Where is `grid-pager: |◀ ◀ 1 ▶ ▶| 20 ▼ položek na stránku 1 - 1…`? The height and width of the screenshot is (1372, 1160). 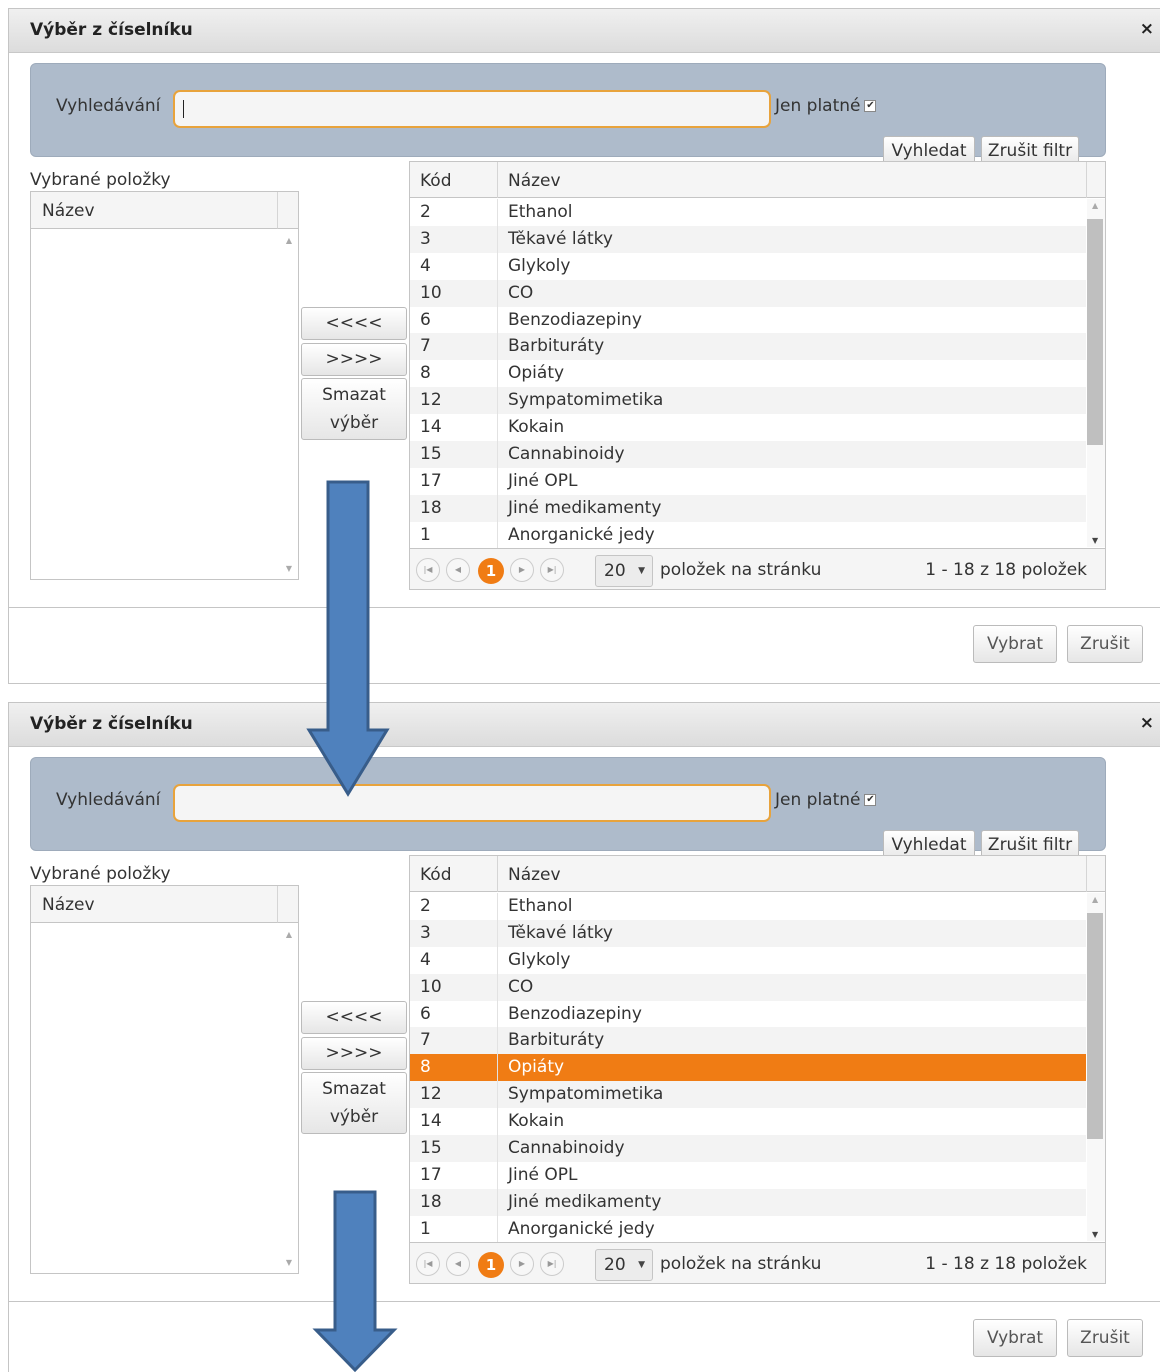
grid-pager: |◀ ◀ 1 ▶ ▶| 20 ▼ položek na stránku 1 - 1… is located at coordinates (757, 568).